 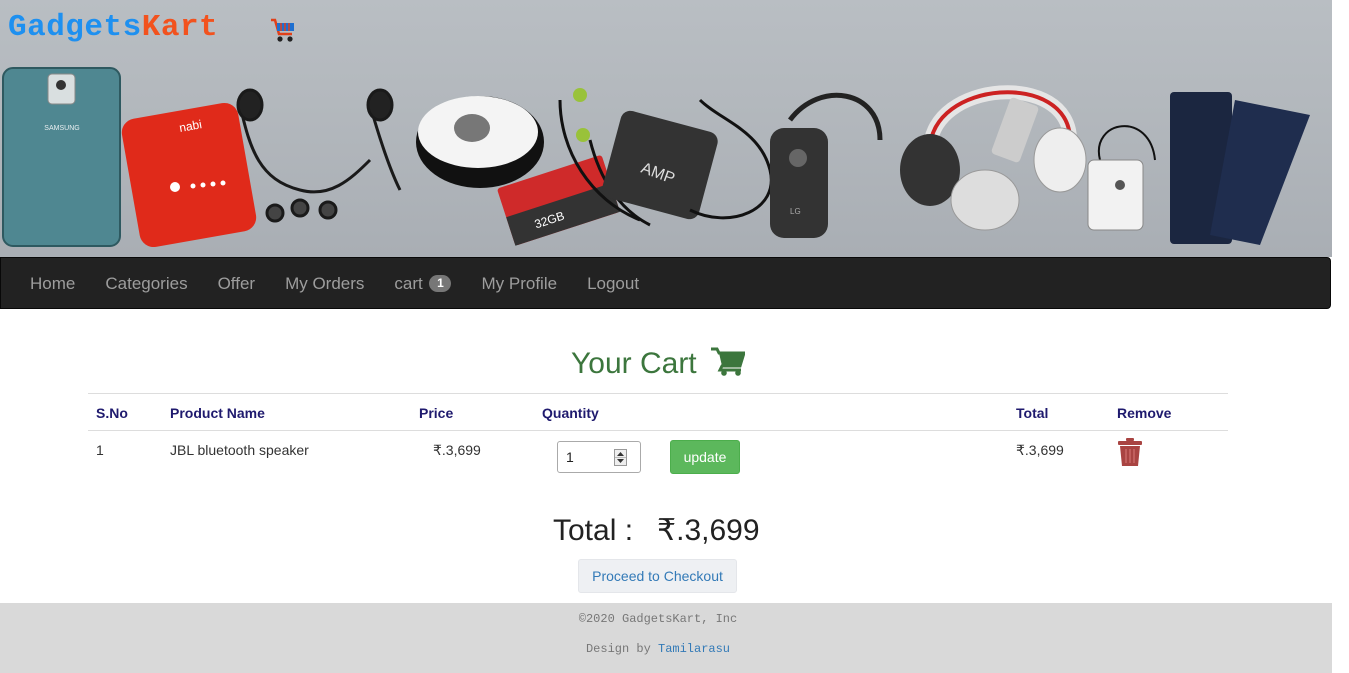 I want to click on shopping-cart-icon, so click(x=728, y=361).